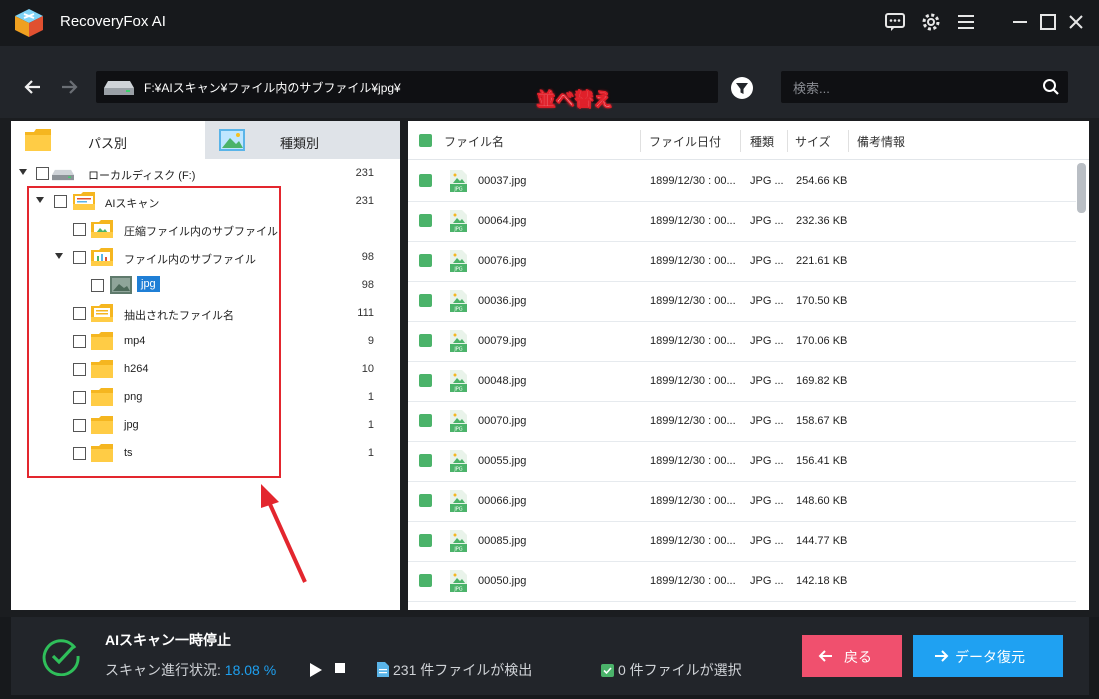 The image size is (1099, 699). I want to click on tree-item-count: 1, so click(370, 425).